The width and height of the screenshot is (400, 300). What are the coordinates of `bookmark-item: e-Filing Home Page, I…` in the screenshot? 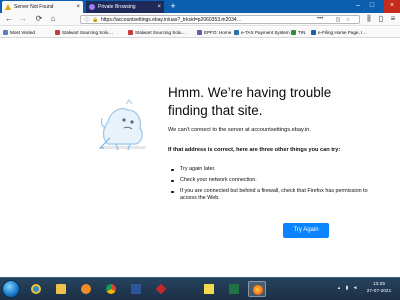 It's located at (339, 32).